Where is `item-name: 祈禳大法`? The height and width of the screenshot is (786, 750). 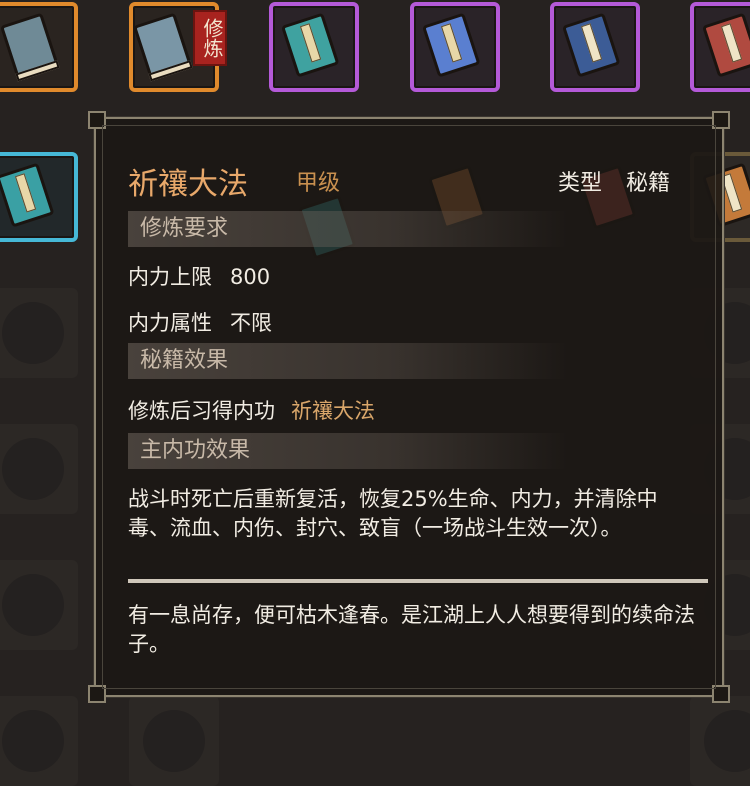 item-name: 祈禳大法 is located at coordinates (188, 184).